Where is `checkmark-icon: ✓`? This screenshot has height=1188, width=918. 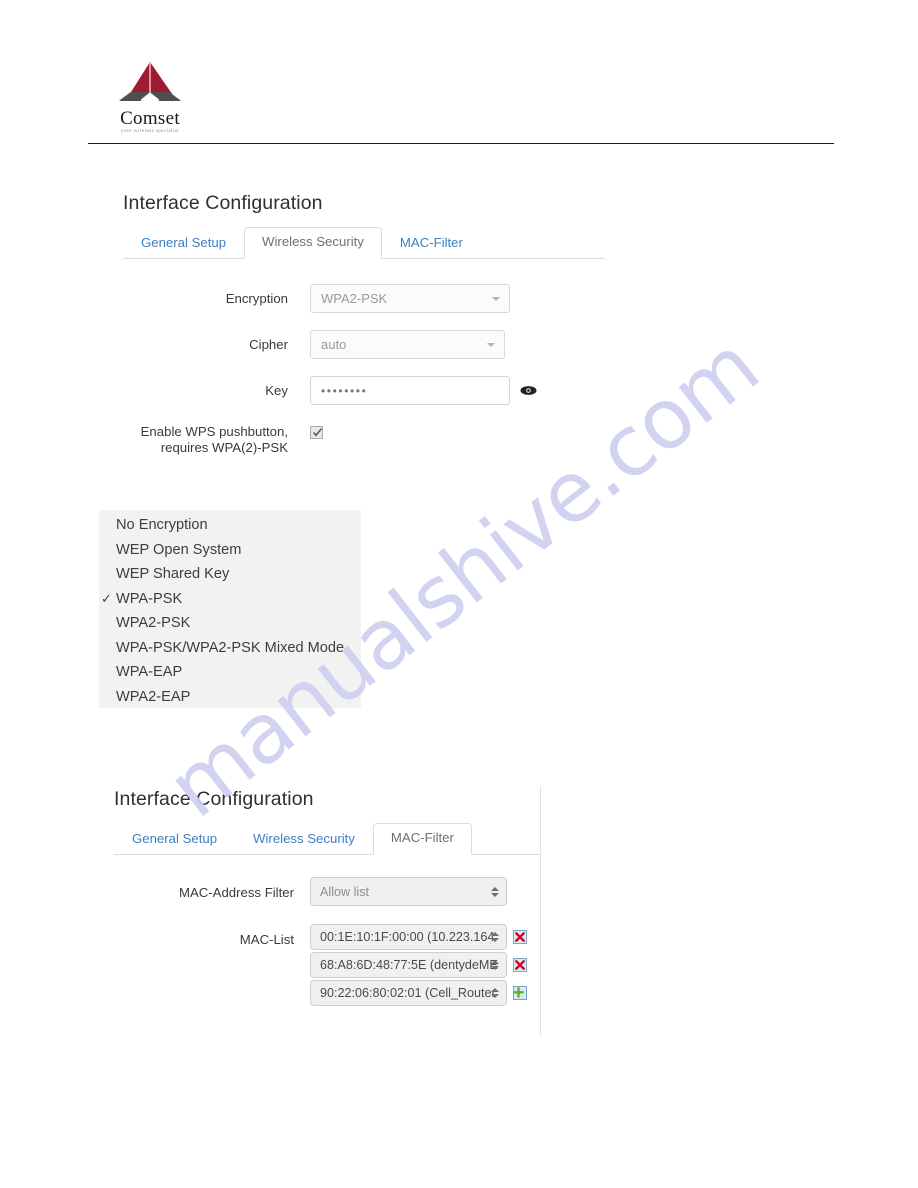
checkmark-icon: ✓ is located at coordinates (106, 598).